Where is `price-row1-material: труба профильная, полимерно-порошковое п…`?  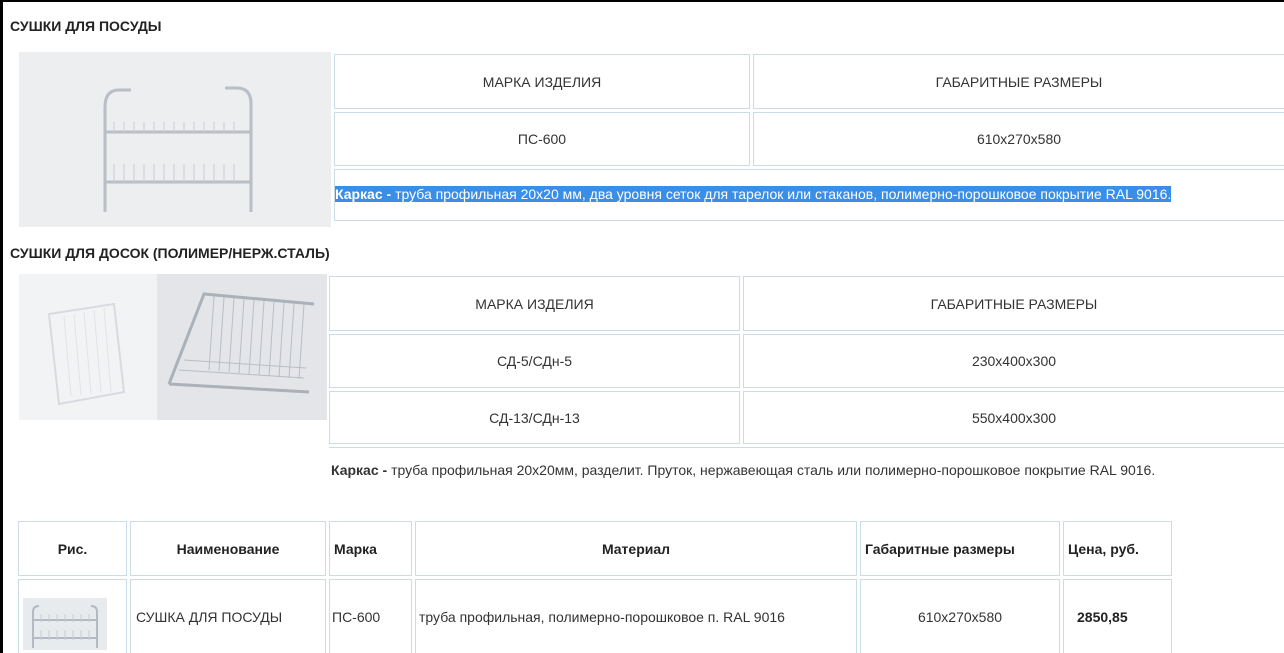
price-row1-material: труба профильная, полимерно-порошковое п… is located at coordinates (636, 616).